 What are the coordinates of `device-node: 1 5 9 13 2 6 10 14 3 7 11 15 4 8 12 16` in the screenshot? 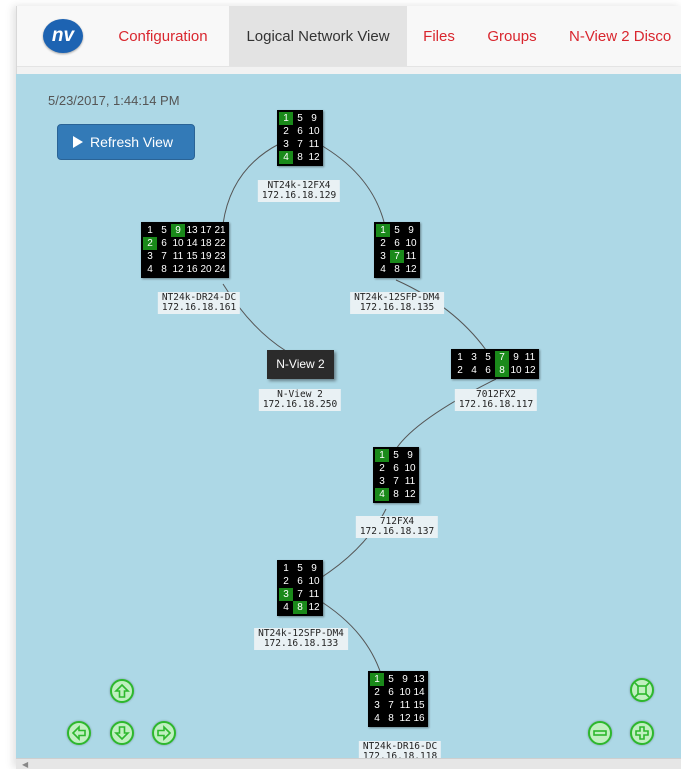 It's located at (398, 699).